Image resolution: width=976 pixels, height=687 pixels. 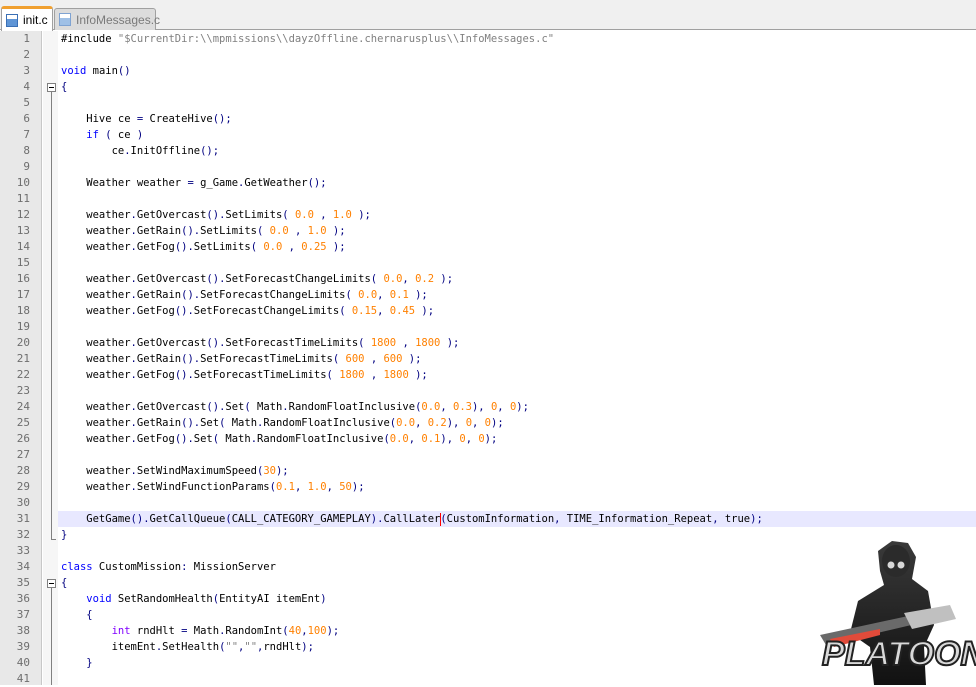 I want to click on code-line: 28 weather.SetWindMaximumSpeed(30);, so click(x=488, y=471).